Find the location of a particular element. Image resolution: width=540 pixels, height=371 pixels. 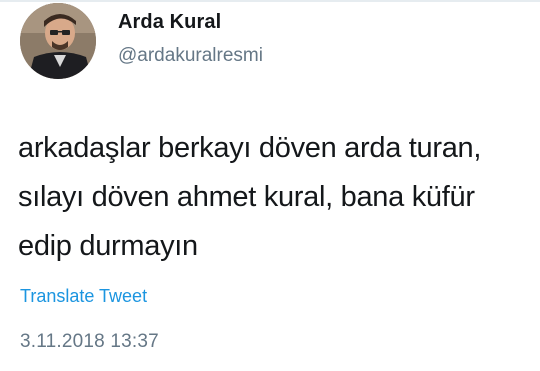

translate-tweet-link: Translate Tweet is located at coordinates (83, 296).